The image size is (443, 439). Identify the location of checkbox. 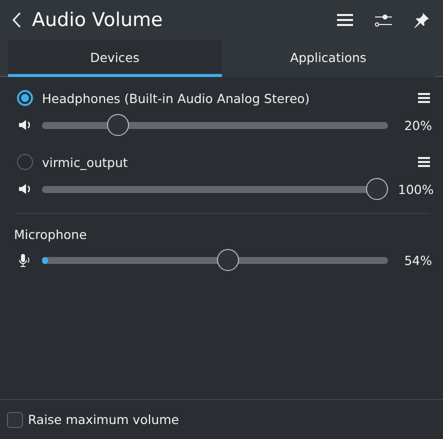
(15, 420).